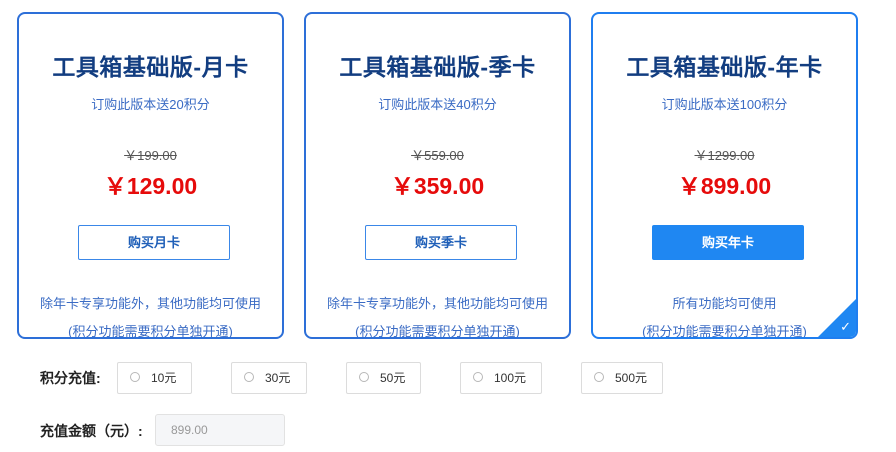 This screenshot has height=452, width=896. Describe the element at coordinates (150, 67) in the screenshot. I see `plan-title: 工具箱基础版-月卡` at that location.